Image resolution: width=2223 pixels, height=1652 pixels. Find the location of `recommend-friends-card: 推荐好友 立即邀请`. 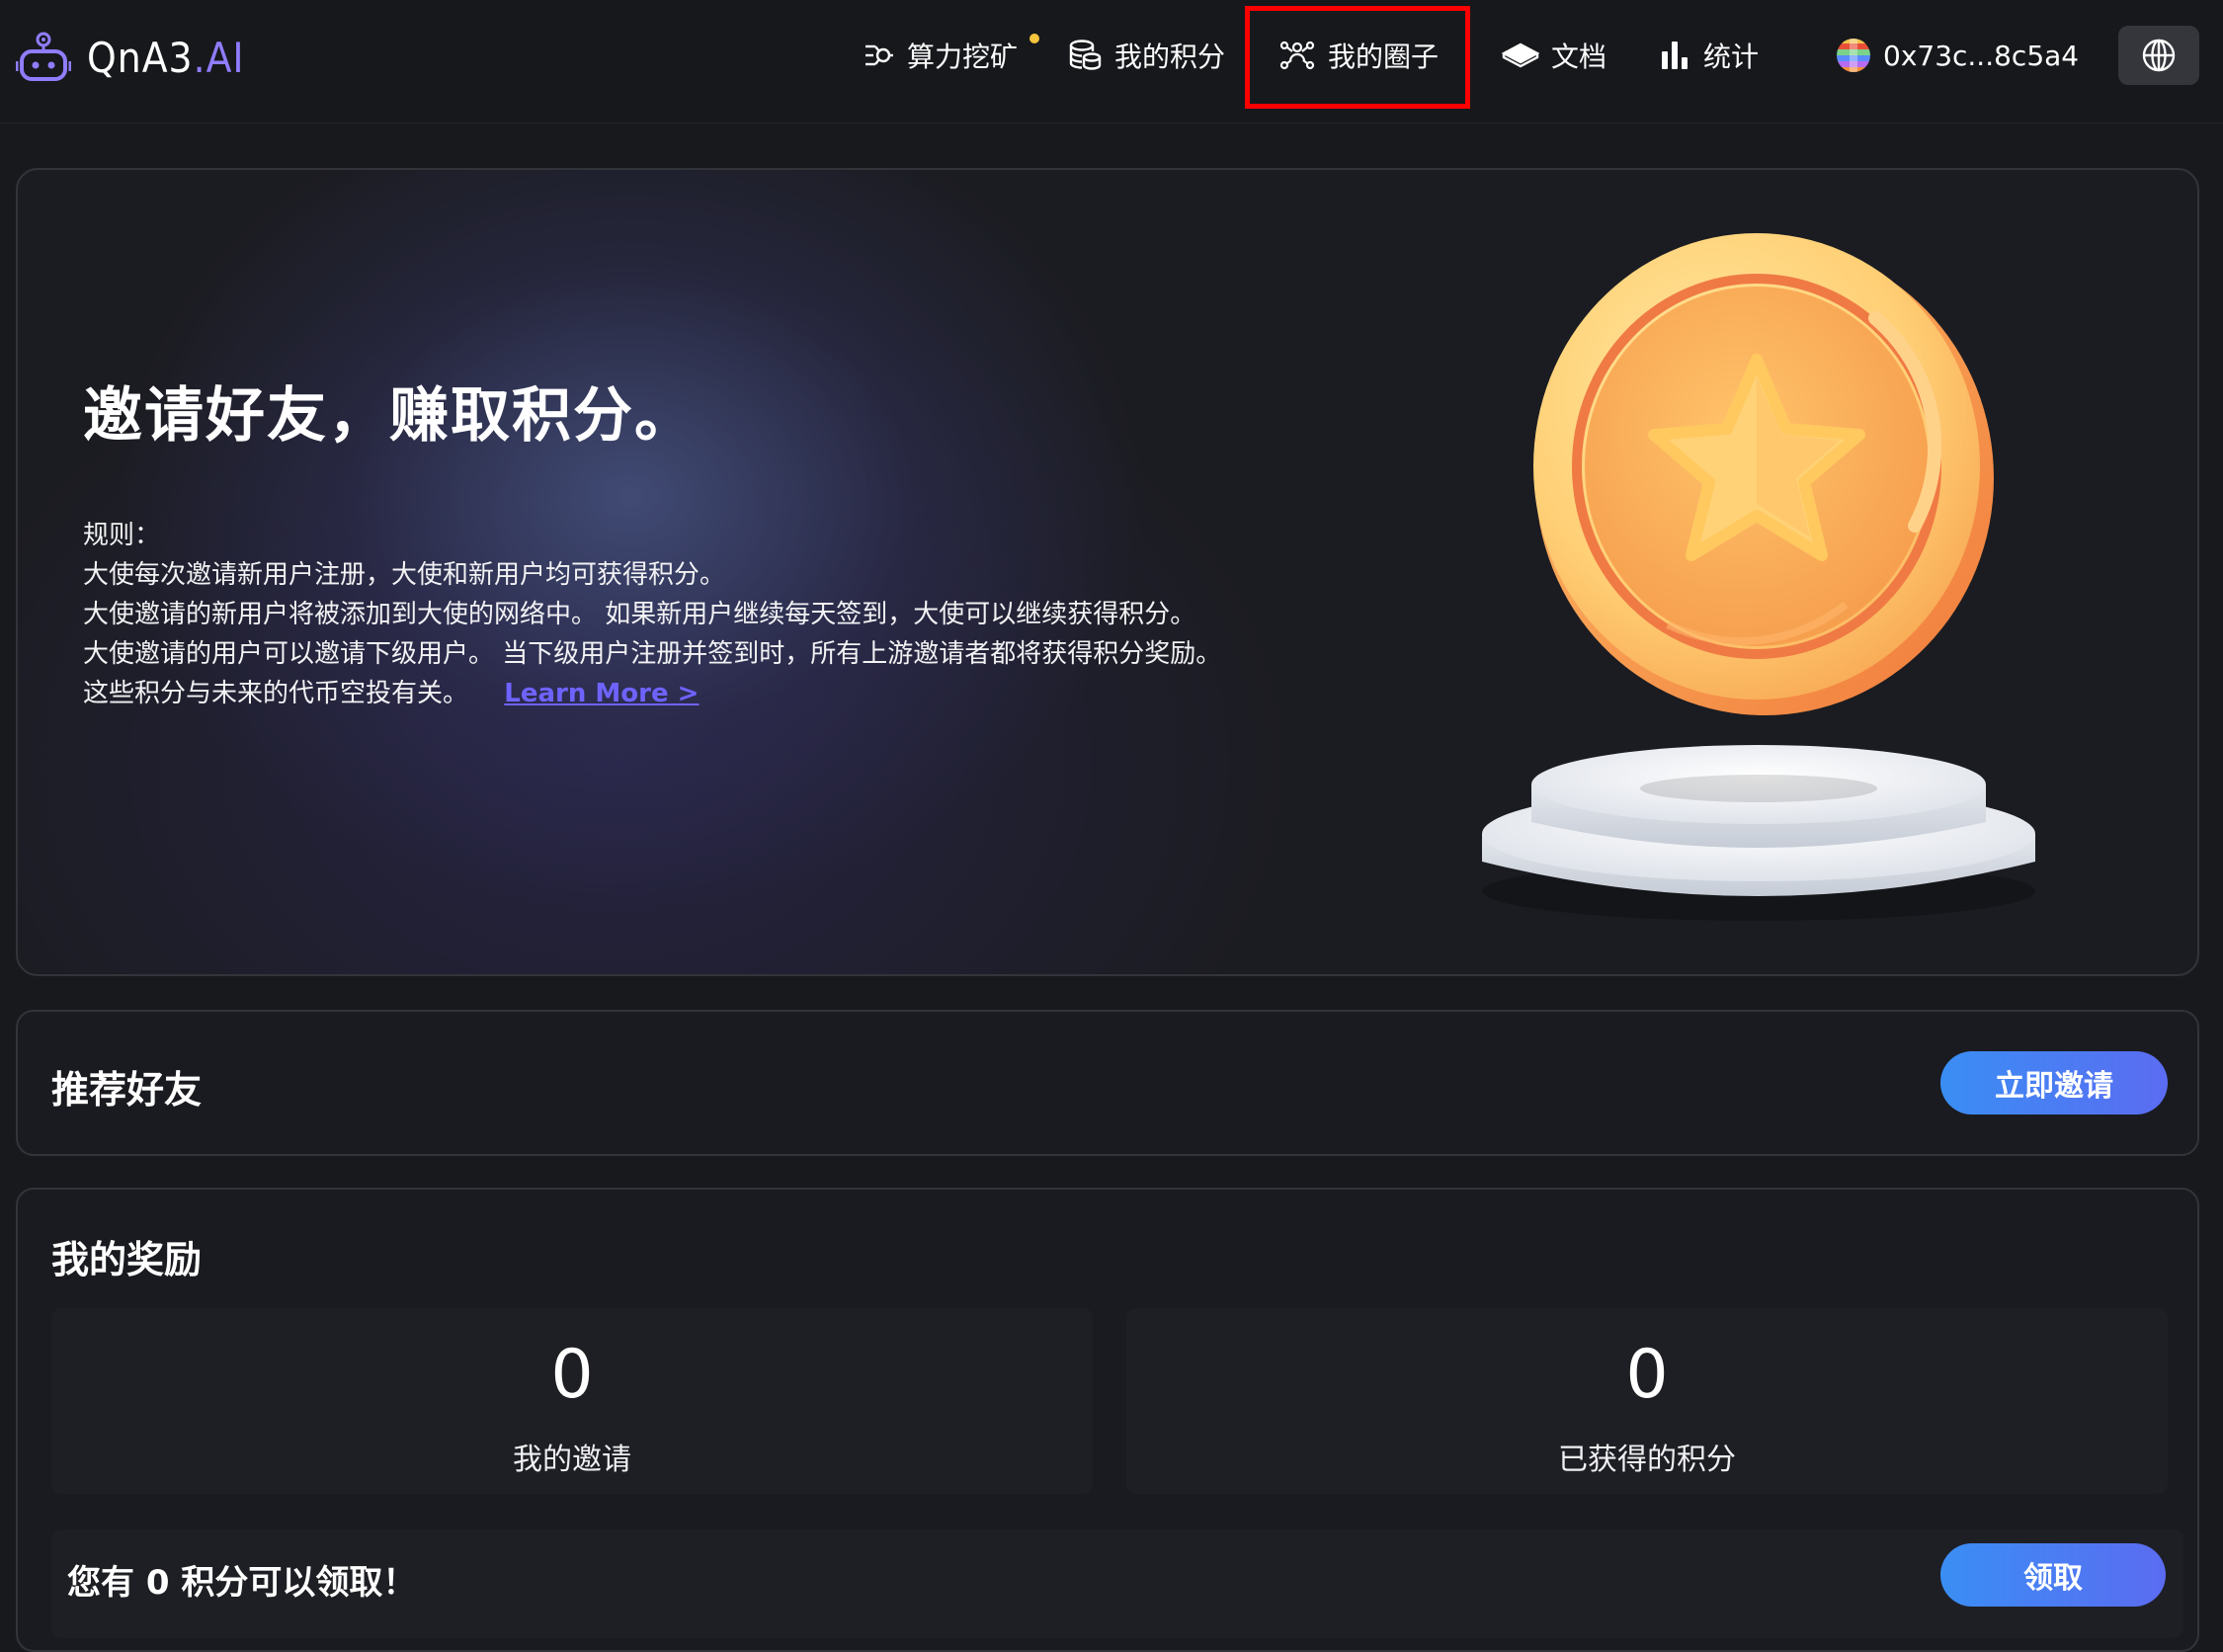

recommend-friends-card: 推荐好友 立即邀请 is located at coordinates (1107, 1083).